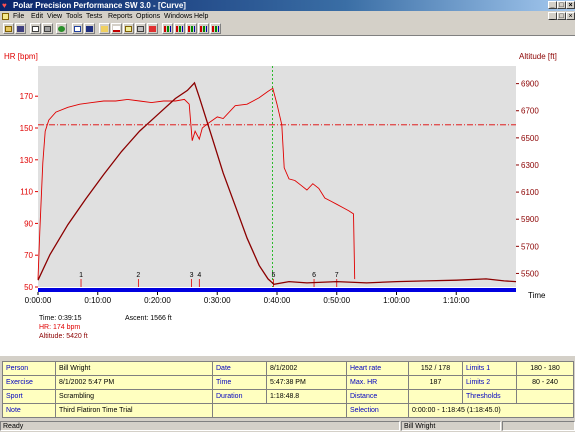 Image resolution: width=575 pixels, height=432 pixels. I want to click on open-button, so click(8, 28).